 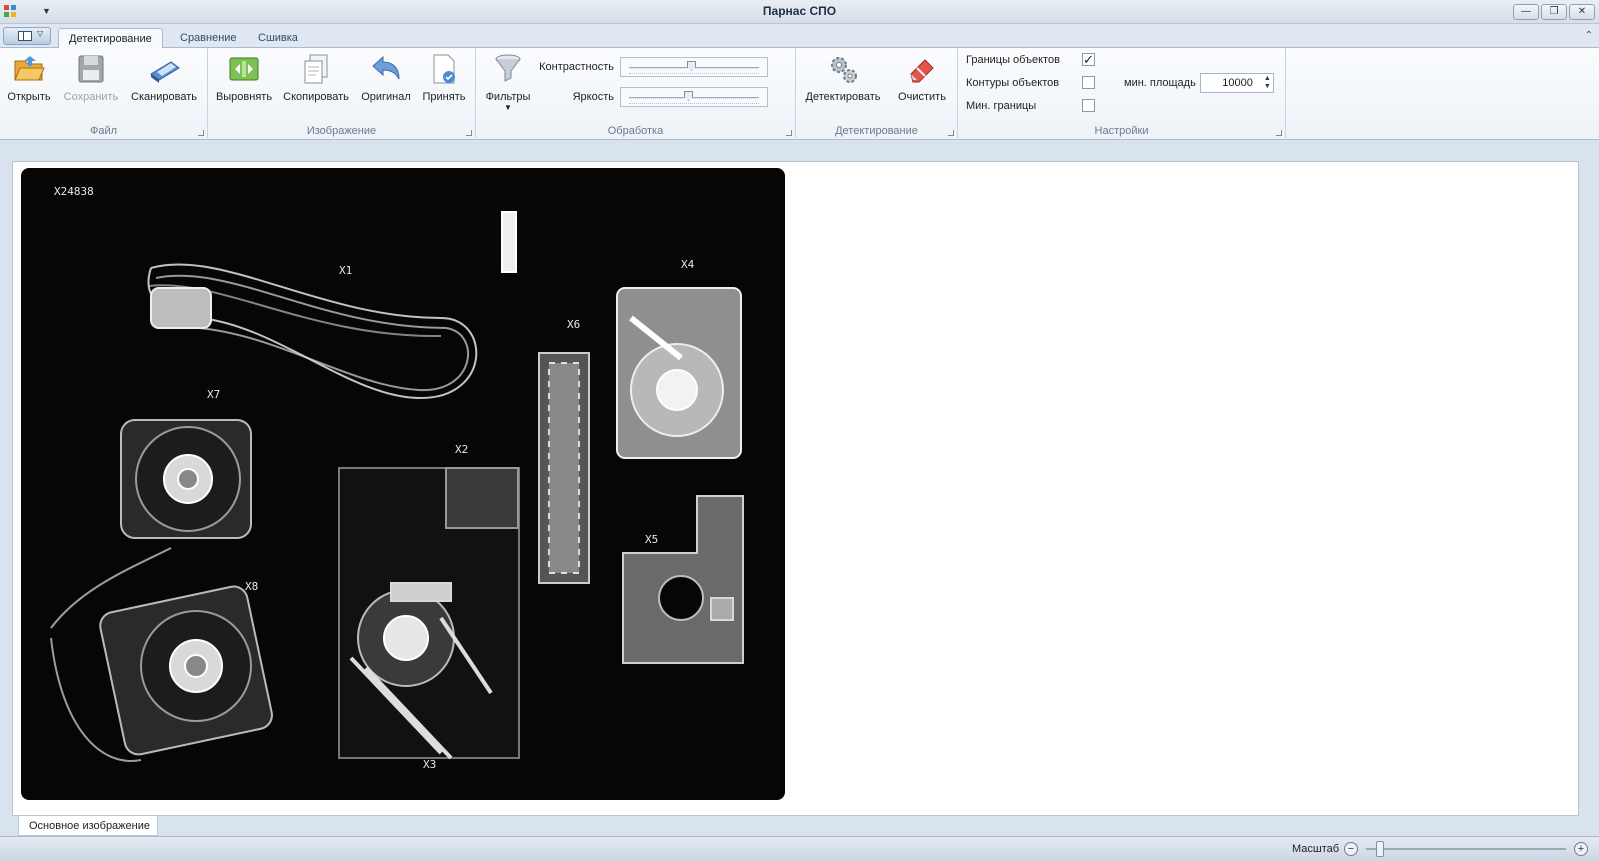 I want to click on original-button: Оригинал, so click(x=386, y=77).